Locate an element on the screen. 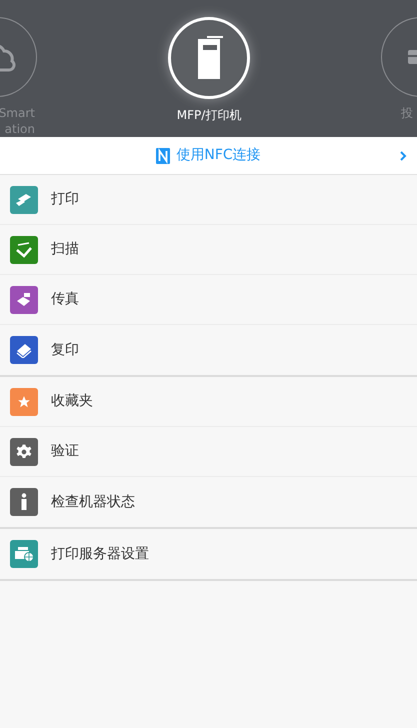 This screenshot has height=728, width=417. info-icon is located at coordinates (24, 502).